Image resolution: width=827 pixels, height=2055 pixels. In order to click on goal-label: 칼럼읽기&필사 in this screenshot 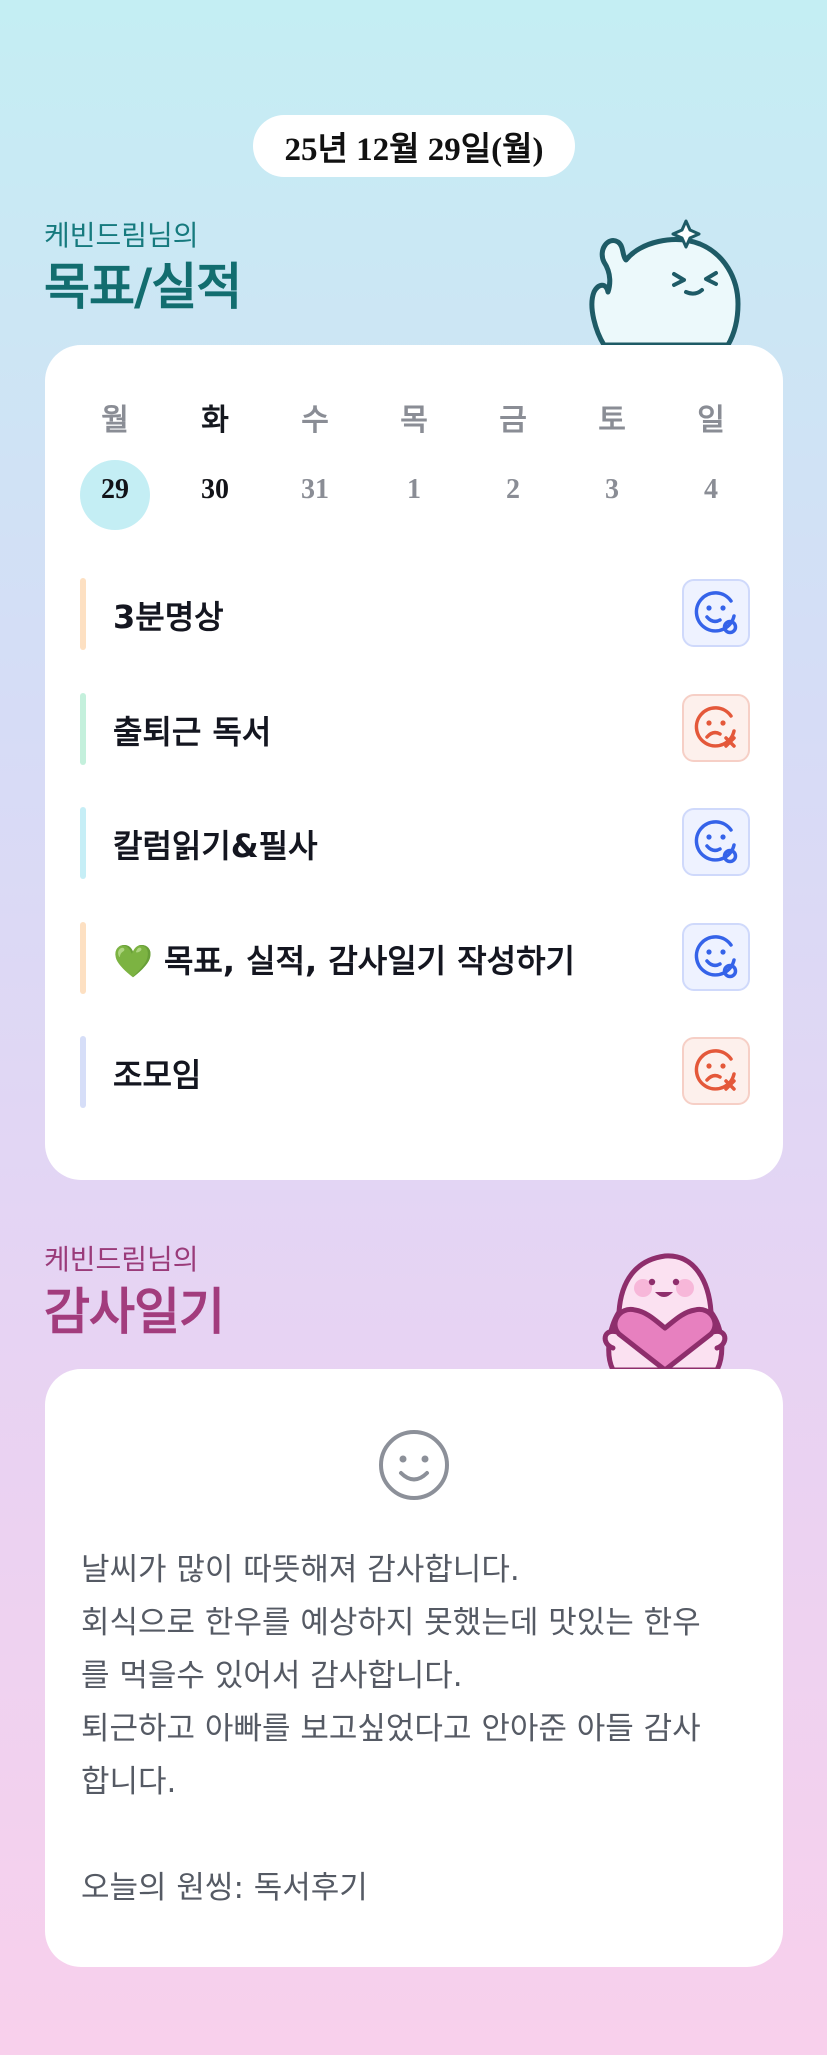, I will do `click(215, 846)`.